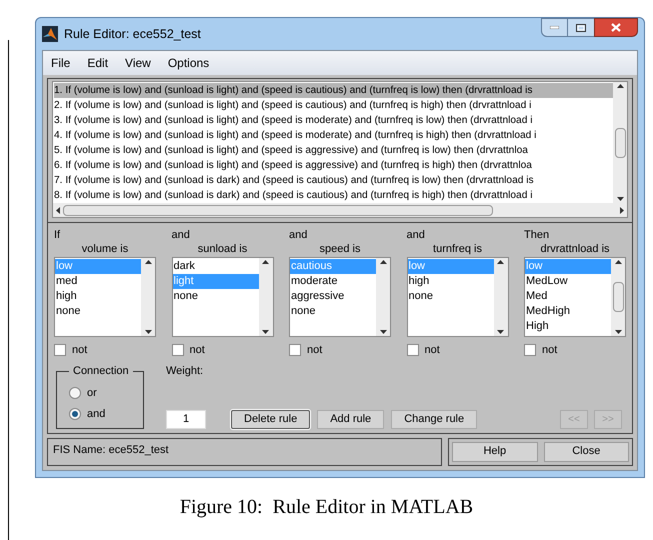 This screenshot has height=540, width=653. I want to click on menu-item: Edit, so click(97, 63).